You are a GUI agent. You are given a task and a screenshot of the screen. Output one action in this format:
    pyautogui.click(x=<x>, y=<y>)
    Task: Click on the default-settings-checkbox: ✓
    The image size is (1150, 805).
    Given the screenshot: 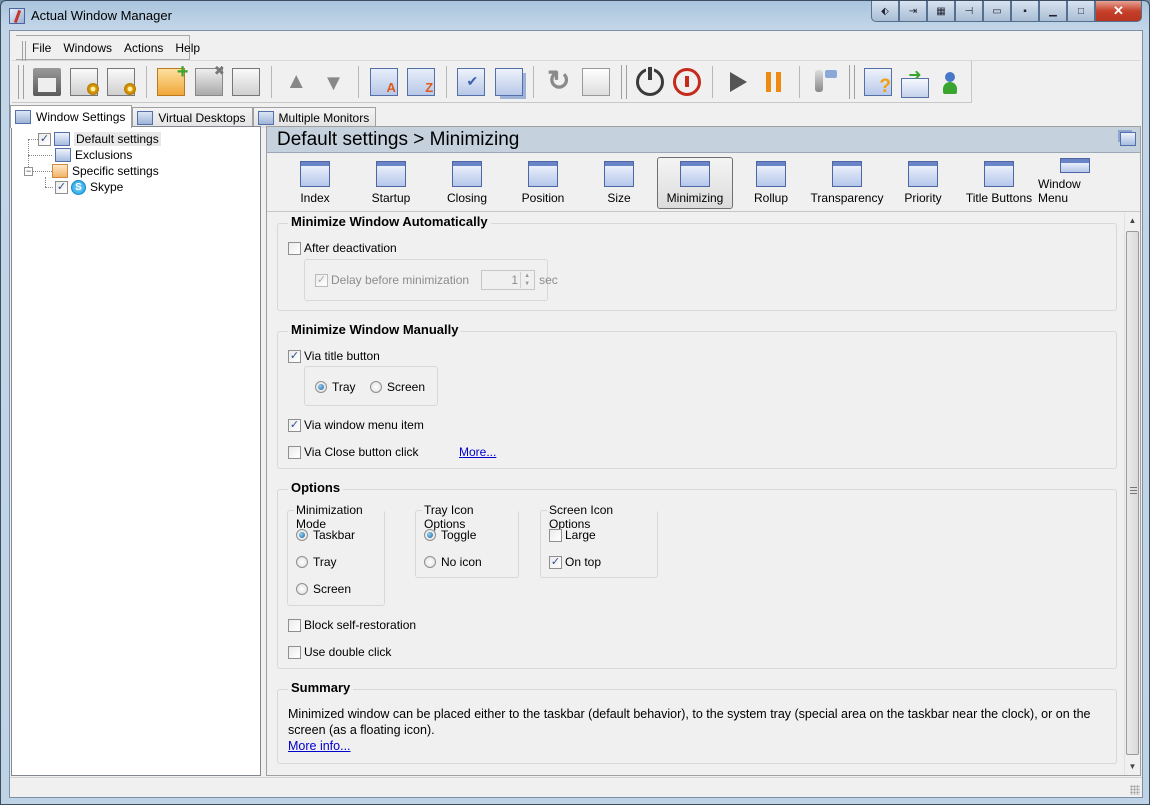 What is the action you would take?
    pyautogui.click(x=44, y=139)
    